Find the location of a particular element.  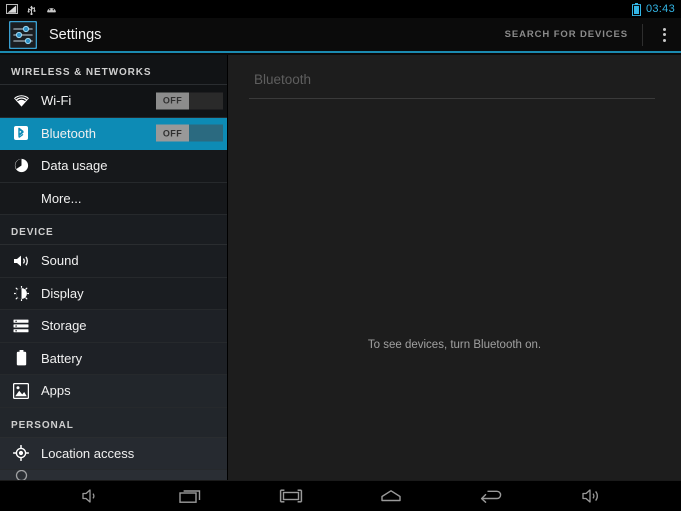

back-icon is located at coordinates (491, 496).